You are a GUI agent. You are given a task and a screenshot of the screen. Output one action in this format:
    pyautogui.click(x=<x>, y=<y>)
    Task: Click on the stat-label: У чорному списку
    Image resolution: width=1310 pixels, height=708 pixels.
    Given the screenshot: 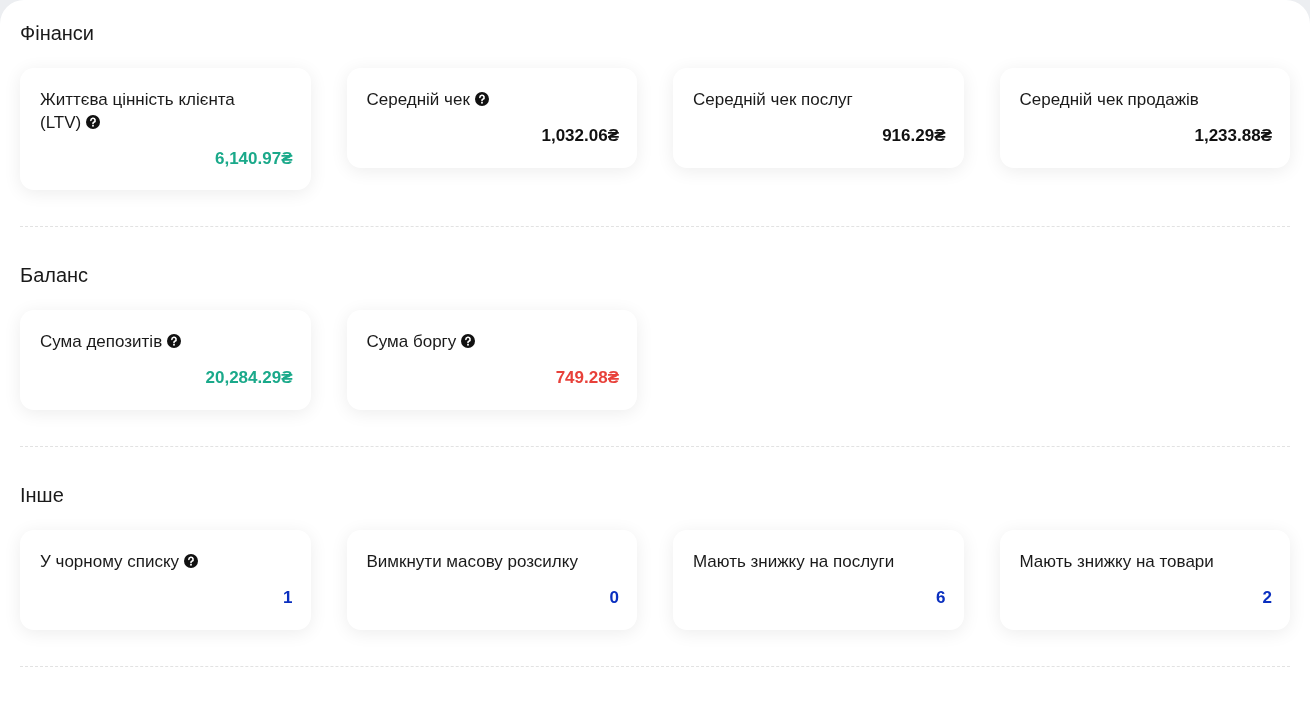 What is the action you would take?
    pyautogui.click(x=154, y=561)
    